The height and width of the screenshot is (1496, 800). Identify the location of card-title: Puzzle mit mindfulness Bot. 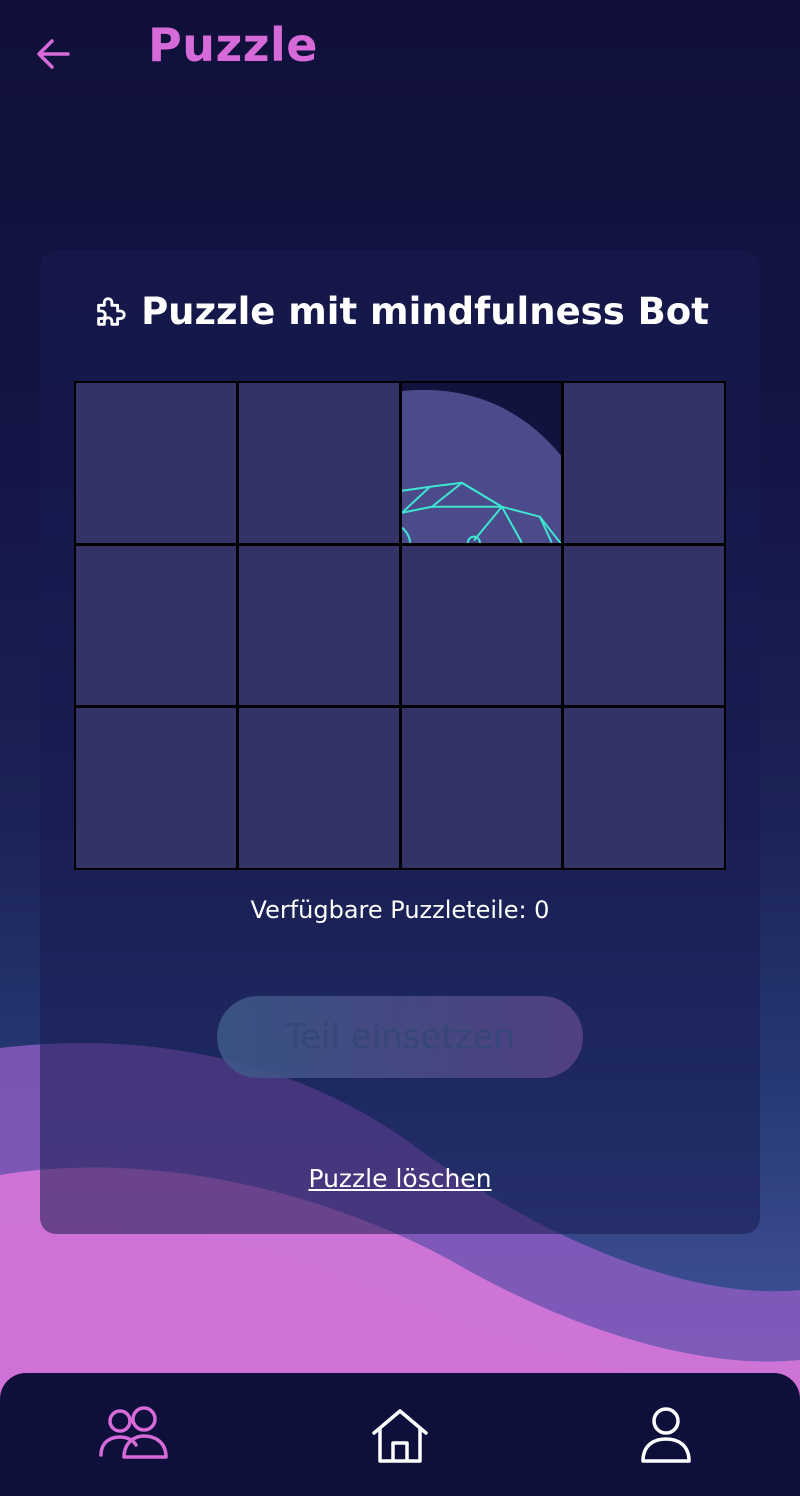
(425, 311).